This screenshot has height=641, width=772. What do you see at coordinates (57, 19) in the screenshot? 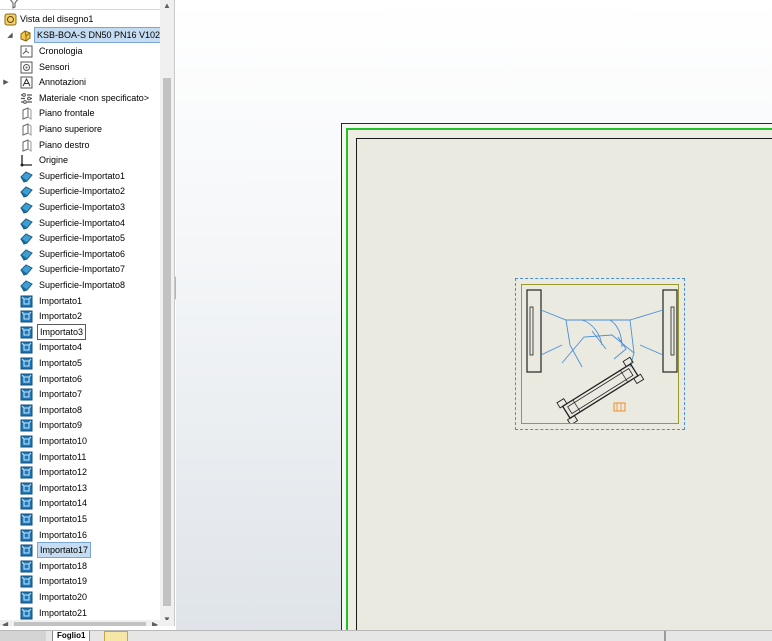
I see `tree-root-label: Vista del disegno1` at bounding box center [57, 19].